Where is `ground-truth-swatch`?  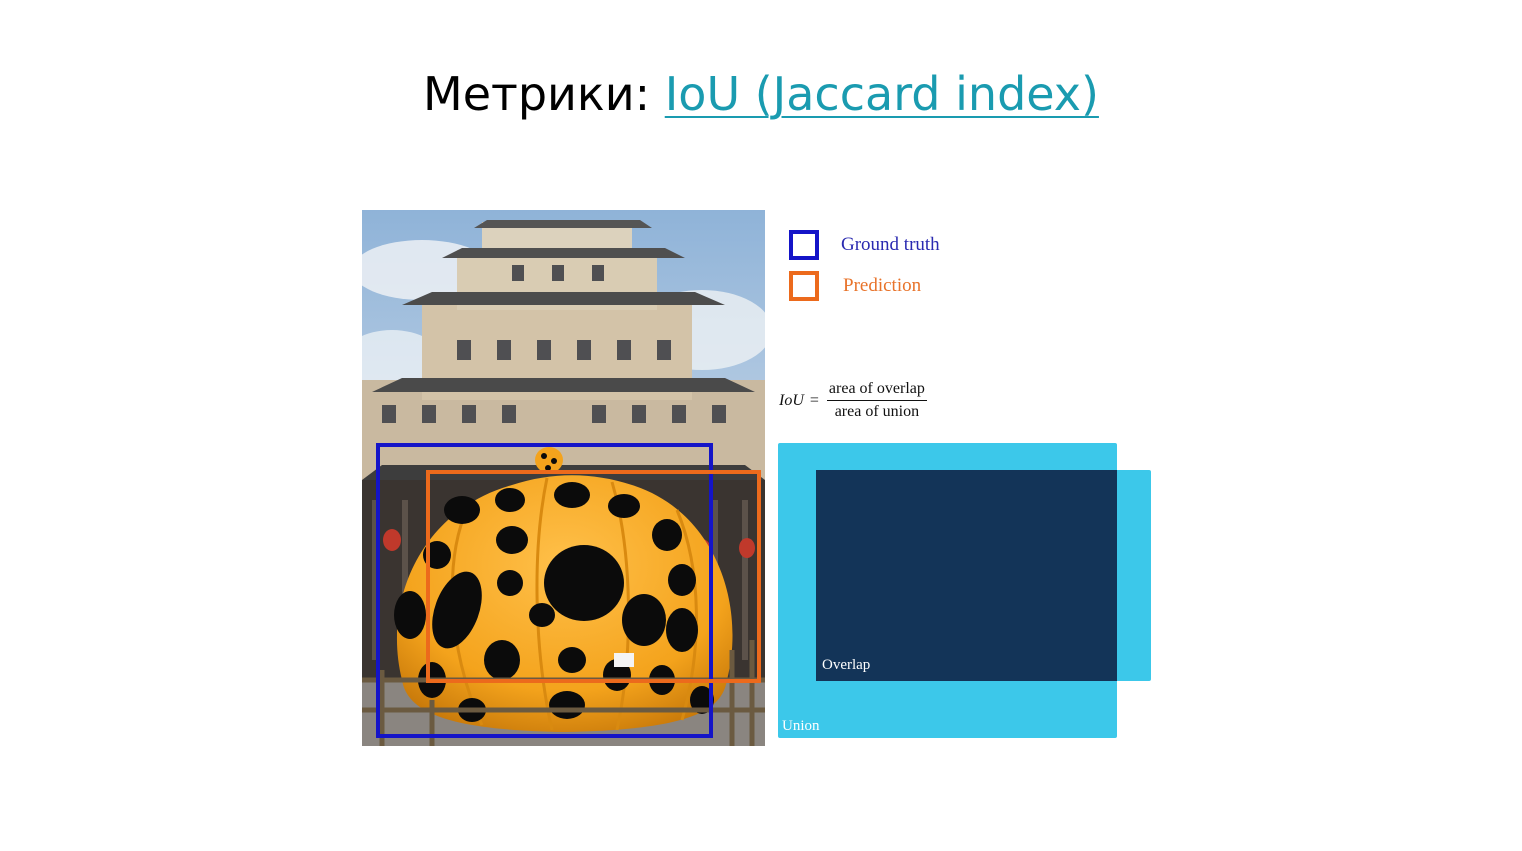 ground-truth-swatch is located at coordinates (804, 245).